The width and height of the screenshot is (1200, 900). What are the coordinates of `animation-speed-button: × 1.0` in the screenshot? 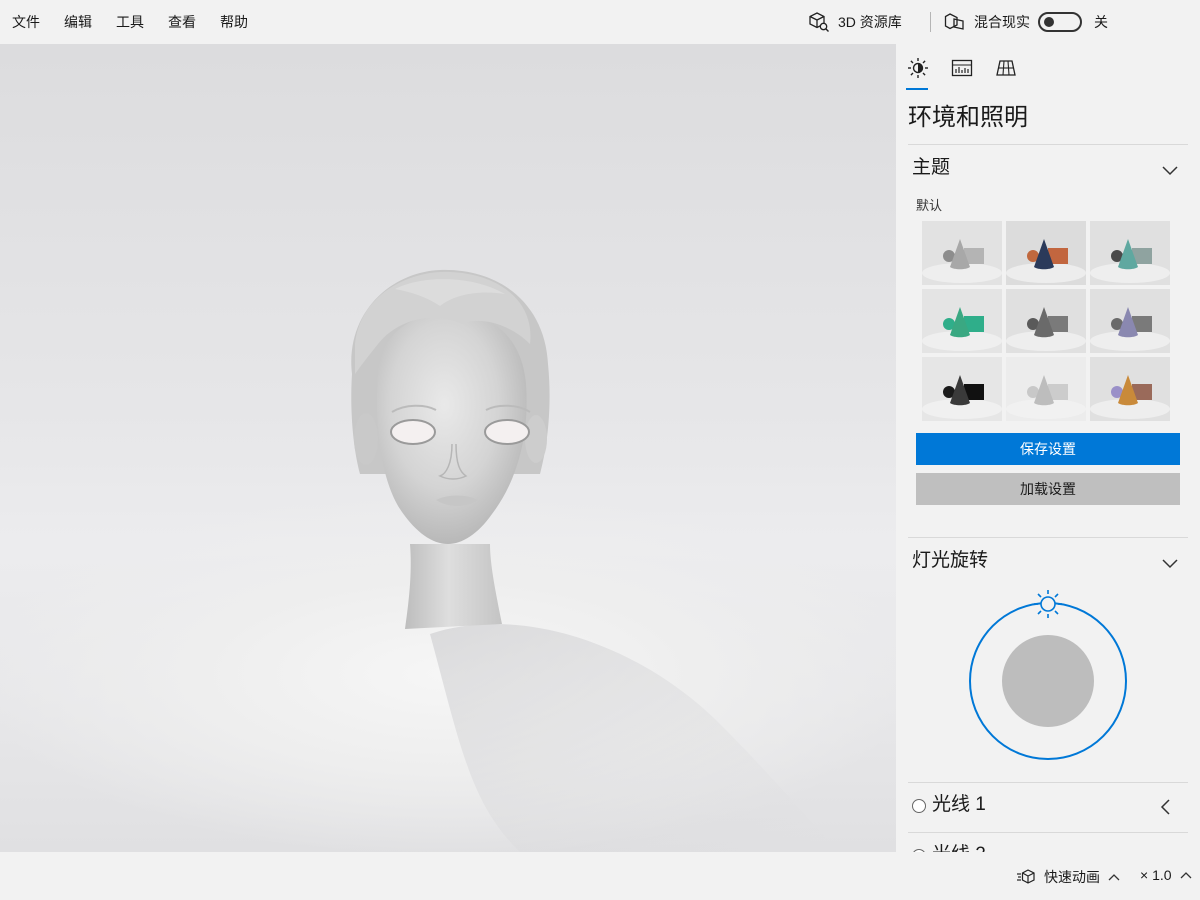 It's located at (1166, 875).